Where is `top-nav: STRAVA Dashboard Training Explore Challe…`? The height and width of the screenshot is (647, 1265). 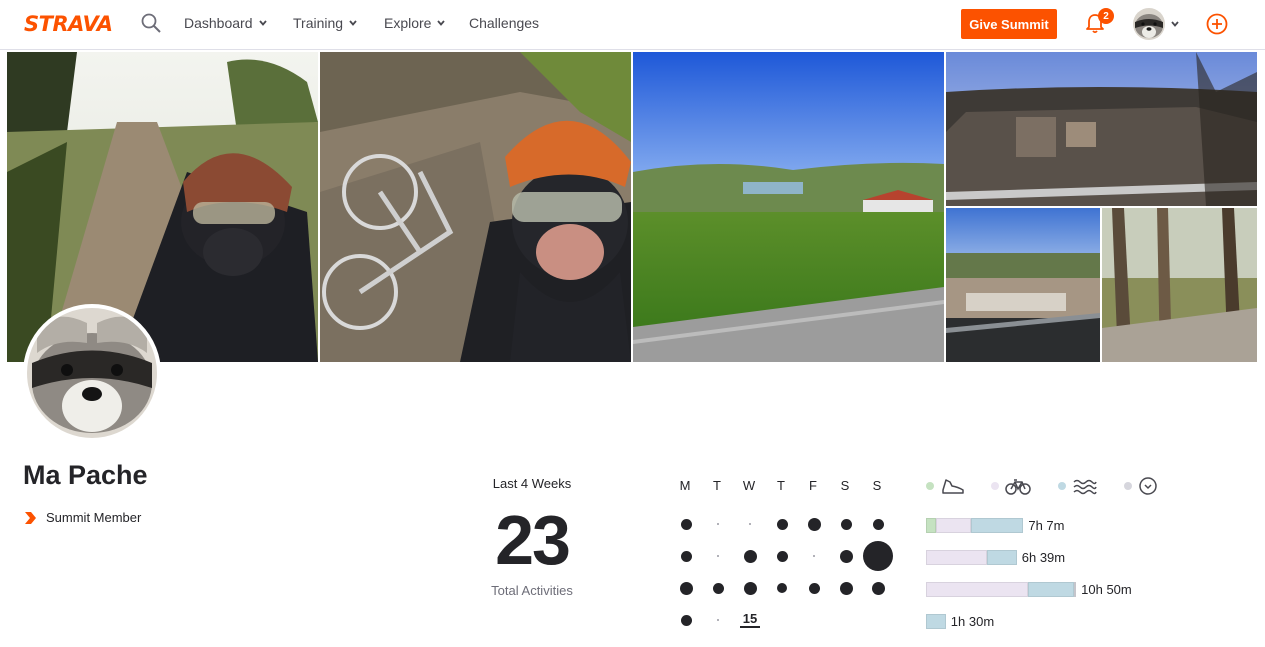 top-nav: STRAVA Dashboard Training Explore Challe… is located at coordinates (632, 25).